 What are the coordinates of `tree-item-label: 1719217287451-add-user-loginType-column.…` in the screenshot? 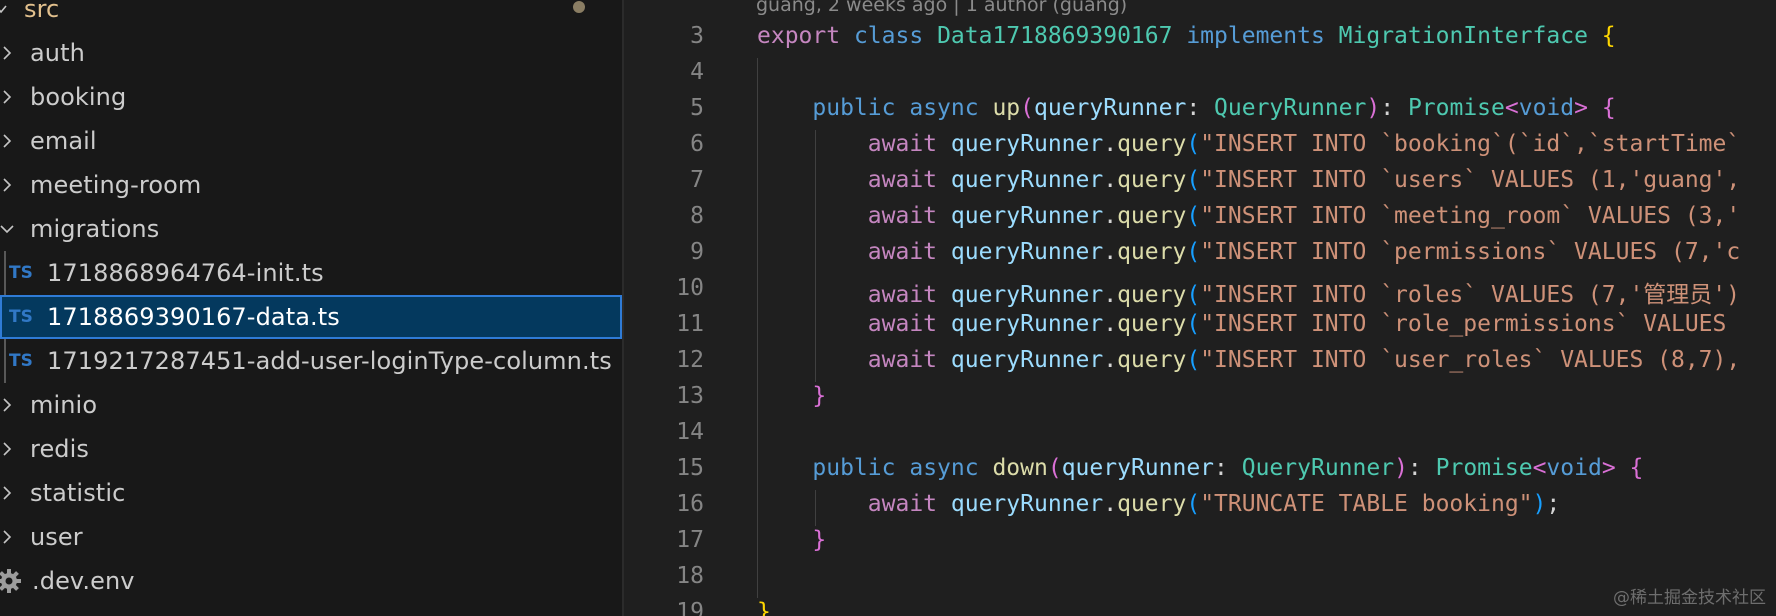 It's located at (329, 361).